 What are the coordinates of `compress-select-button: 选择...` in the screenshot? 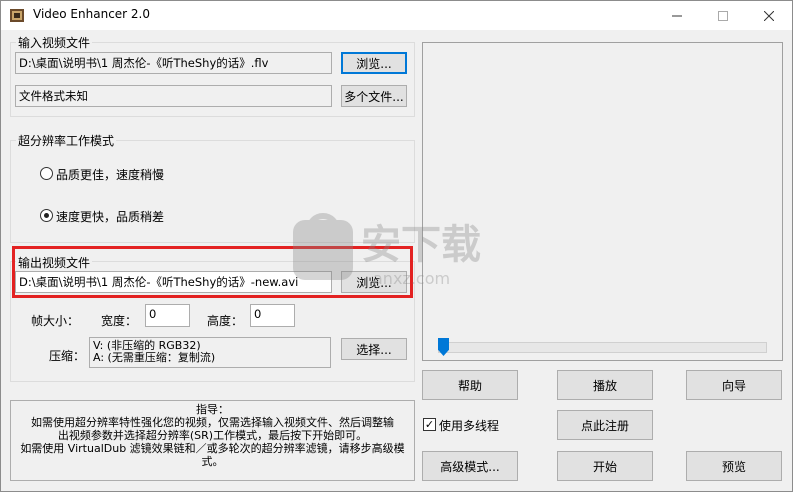 It's located at (374, 349).